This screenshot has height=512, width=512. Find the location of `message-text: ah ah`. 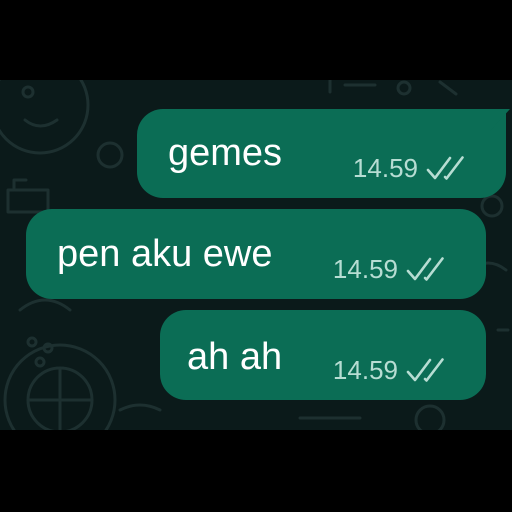

message-text: ah ah is located at coordinates (235, 357).